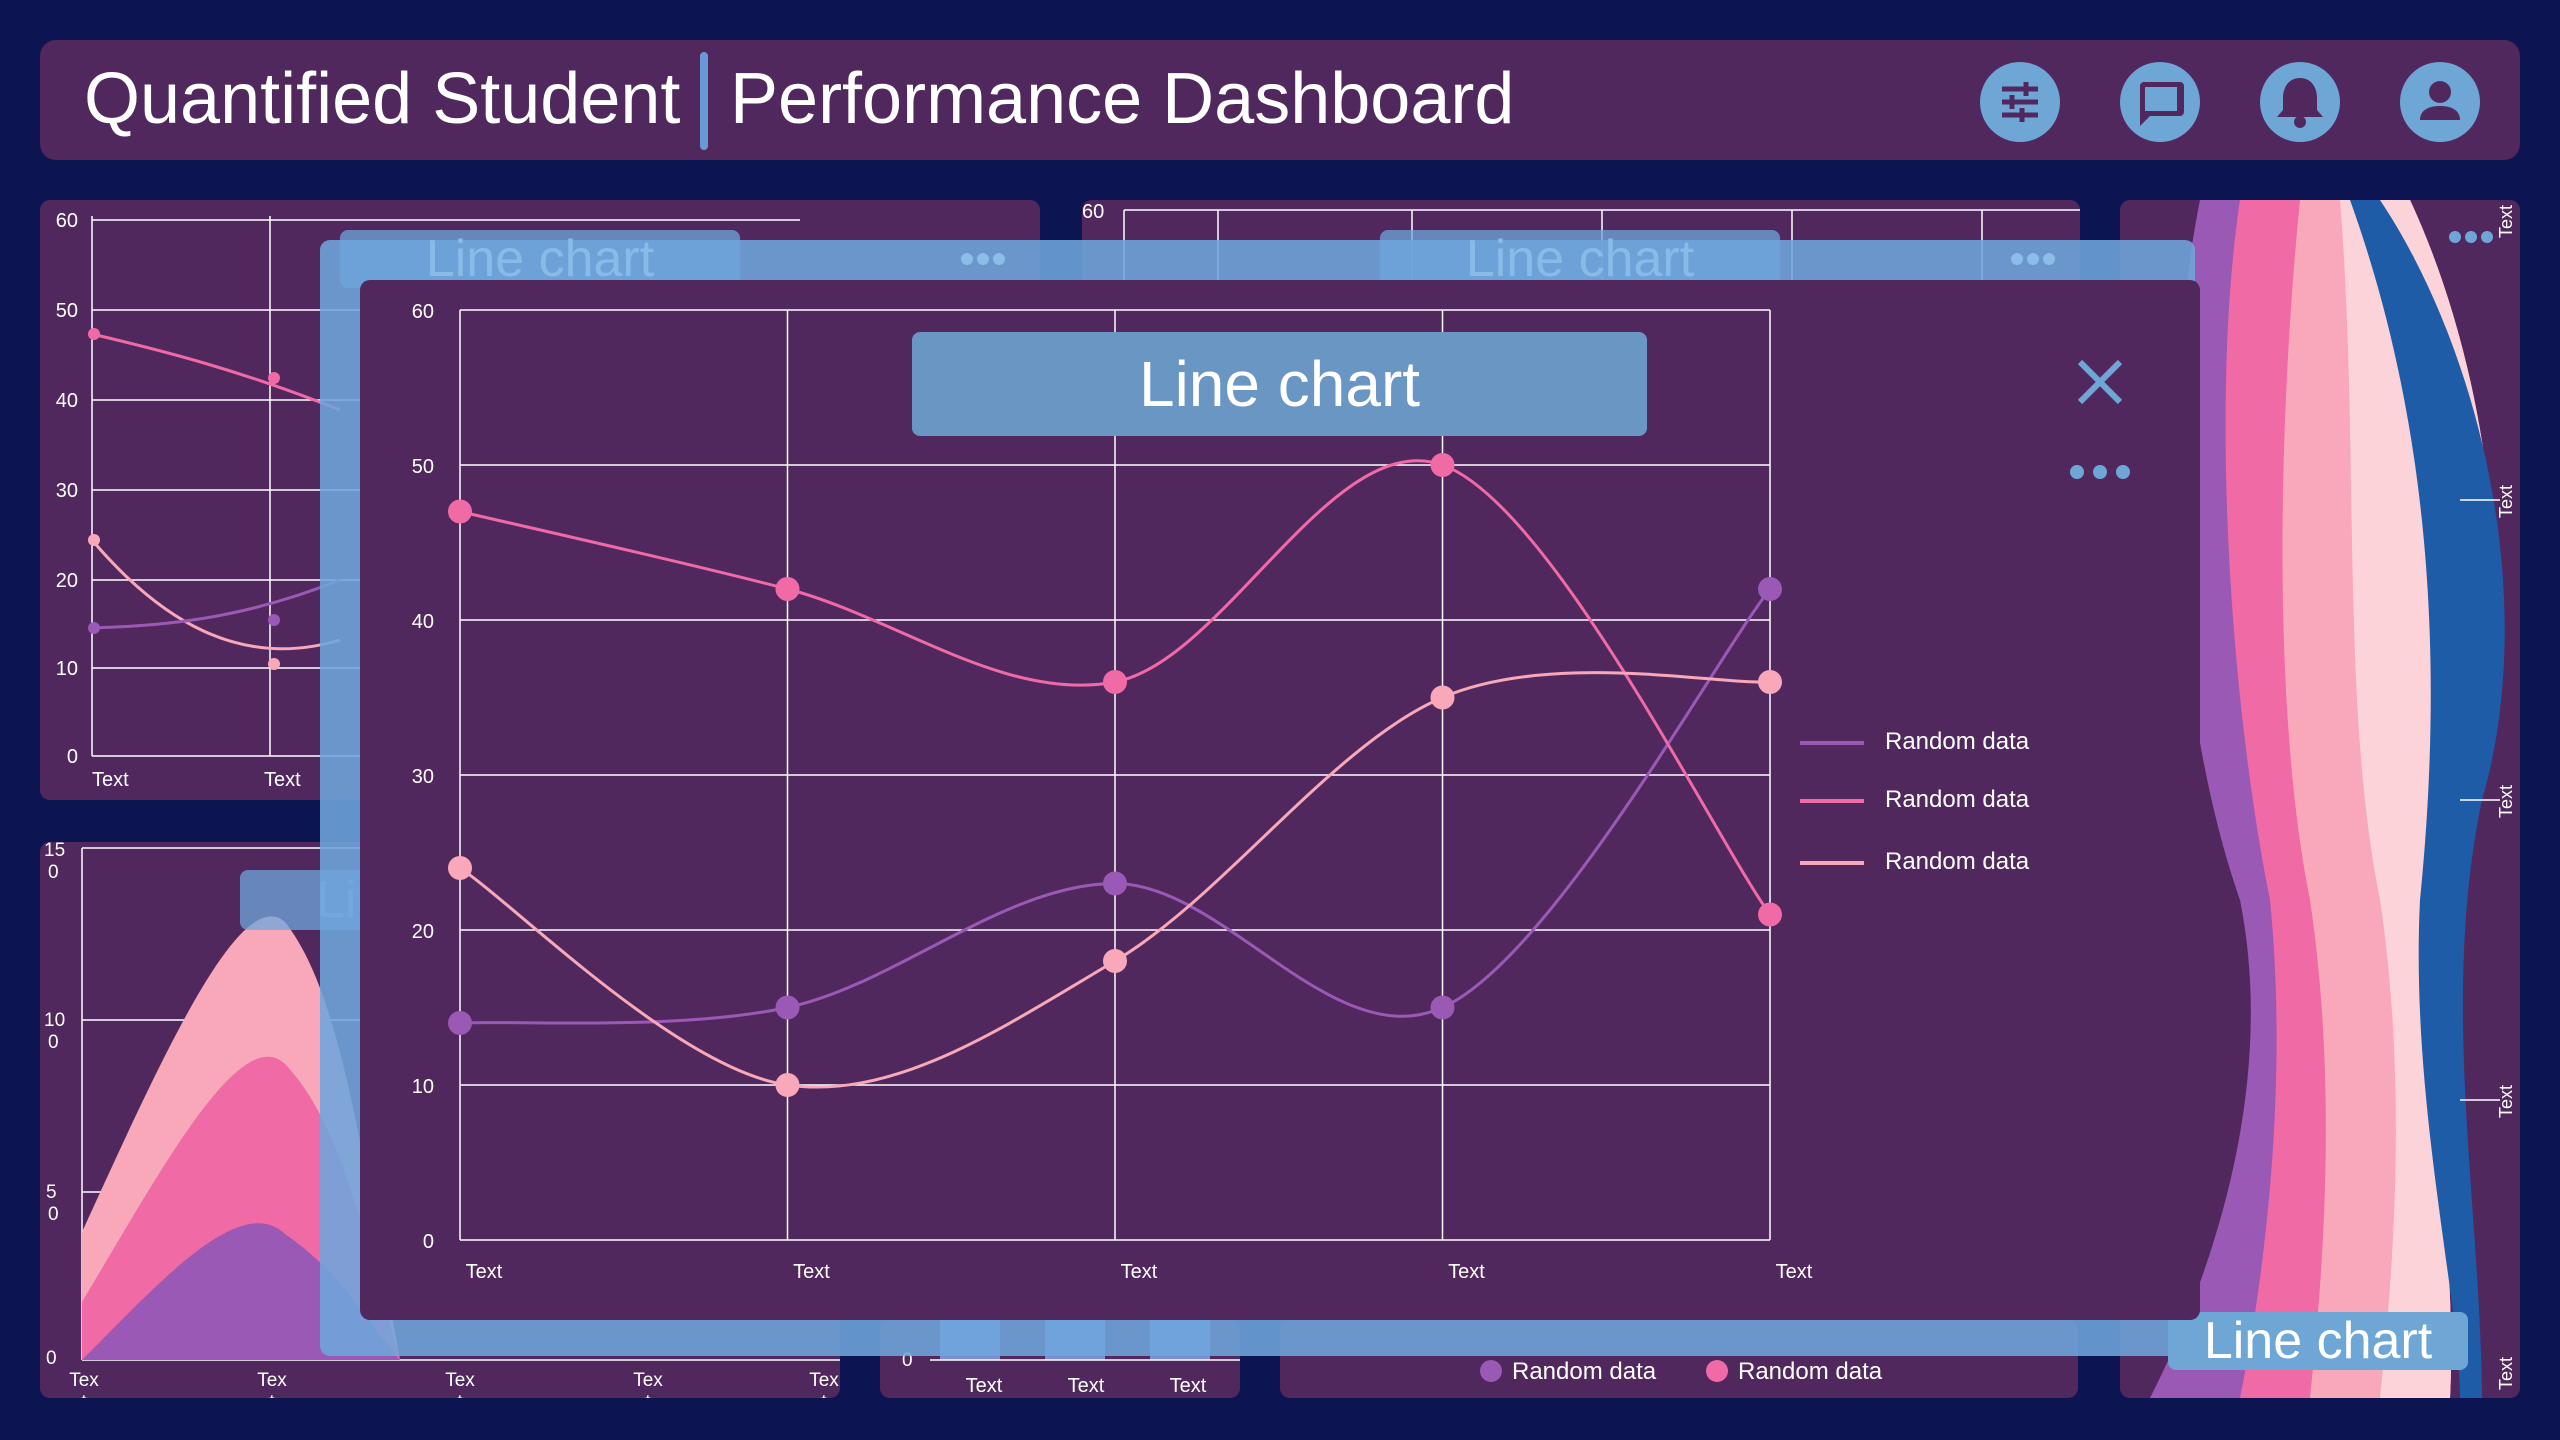  What do you see at coordinates (423, 467) in the screenshot?
I see `y-tick-label: 50` at bounding box center [423, 467].